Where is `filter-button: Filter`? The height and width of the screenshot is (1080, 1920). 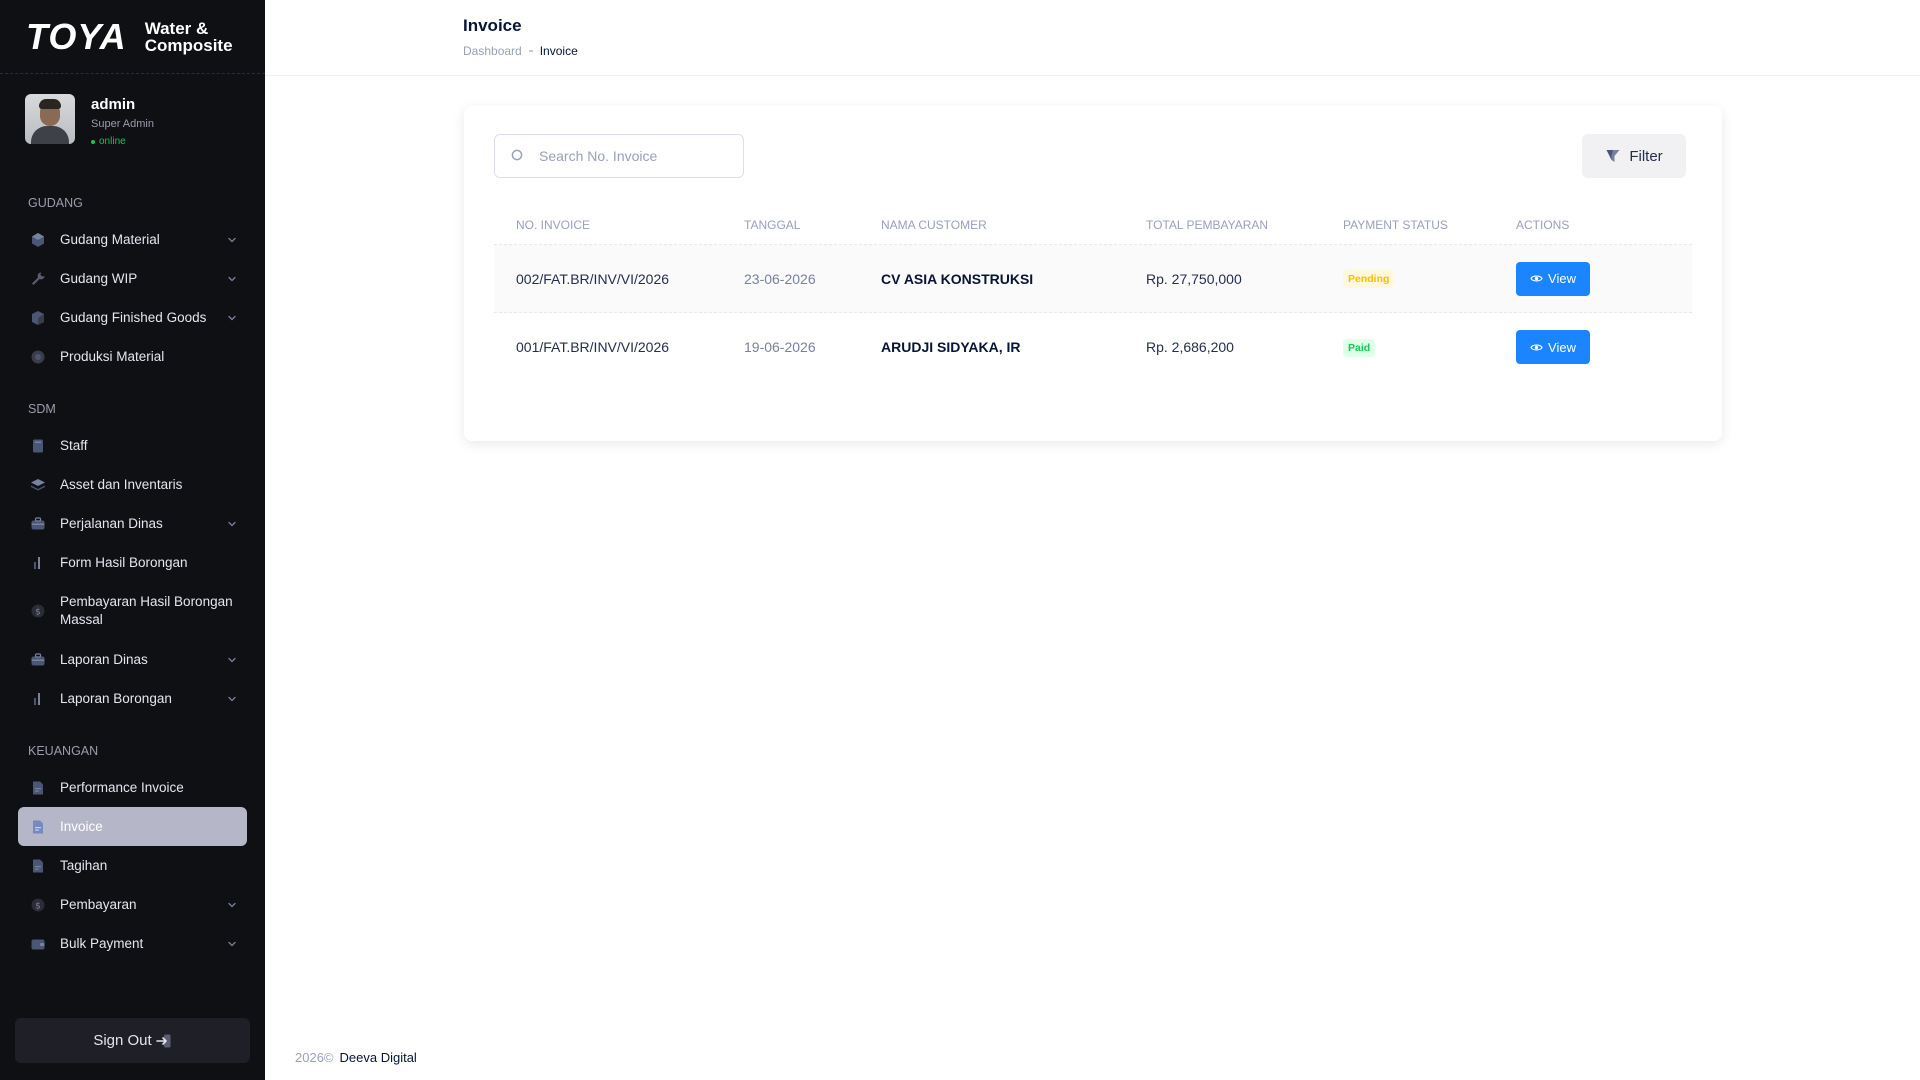 filter-button: Filter is located at coordinates (1634, 156).